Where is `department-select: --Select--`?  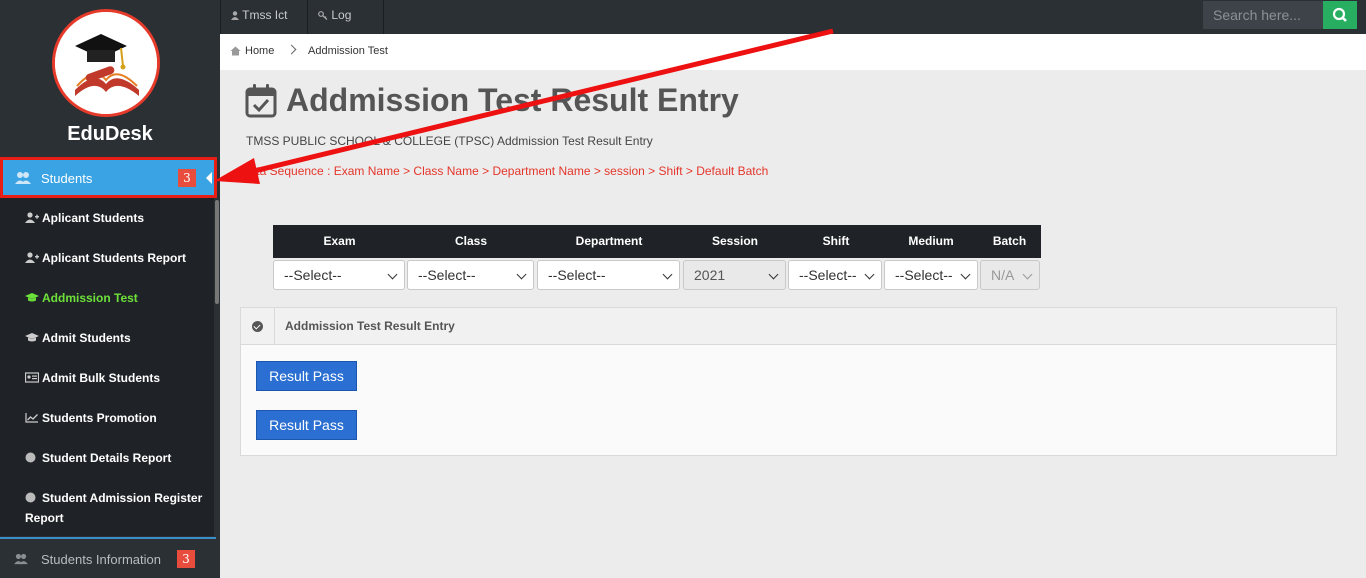
department-select: --Select-- is located at coordinates (608, 275).